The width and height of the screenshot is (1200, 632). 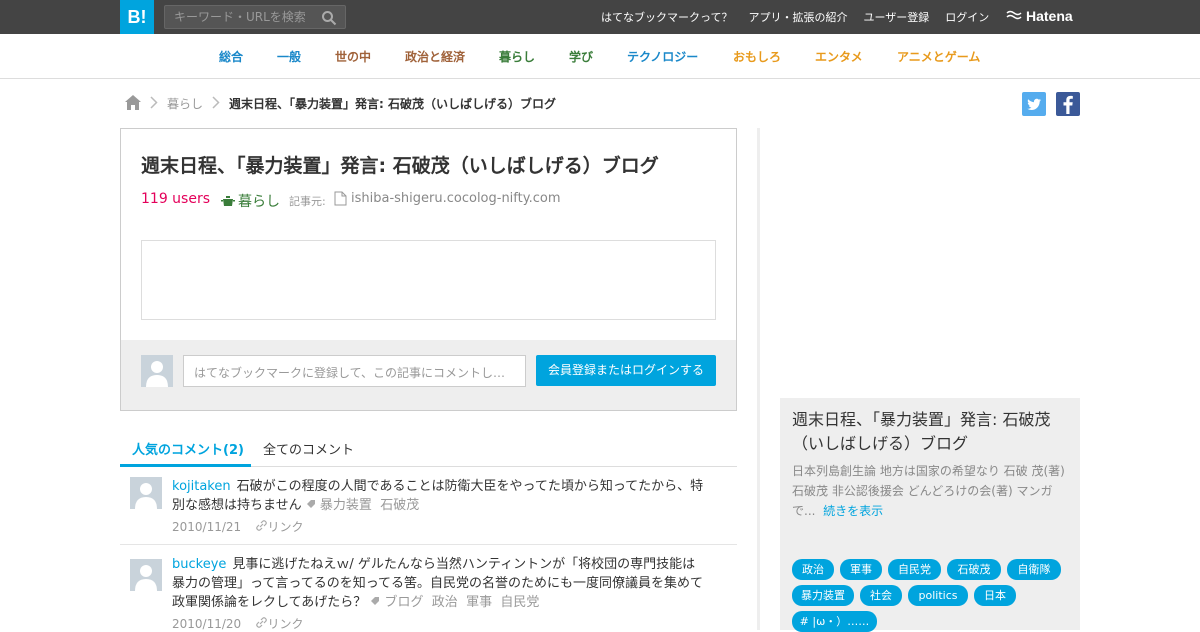 What do you see at coordinates (175, 199) in the screenshot?
I see `bookmark-users-count: 119 users` at bounding box center [175, 199].